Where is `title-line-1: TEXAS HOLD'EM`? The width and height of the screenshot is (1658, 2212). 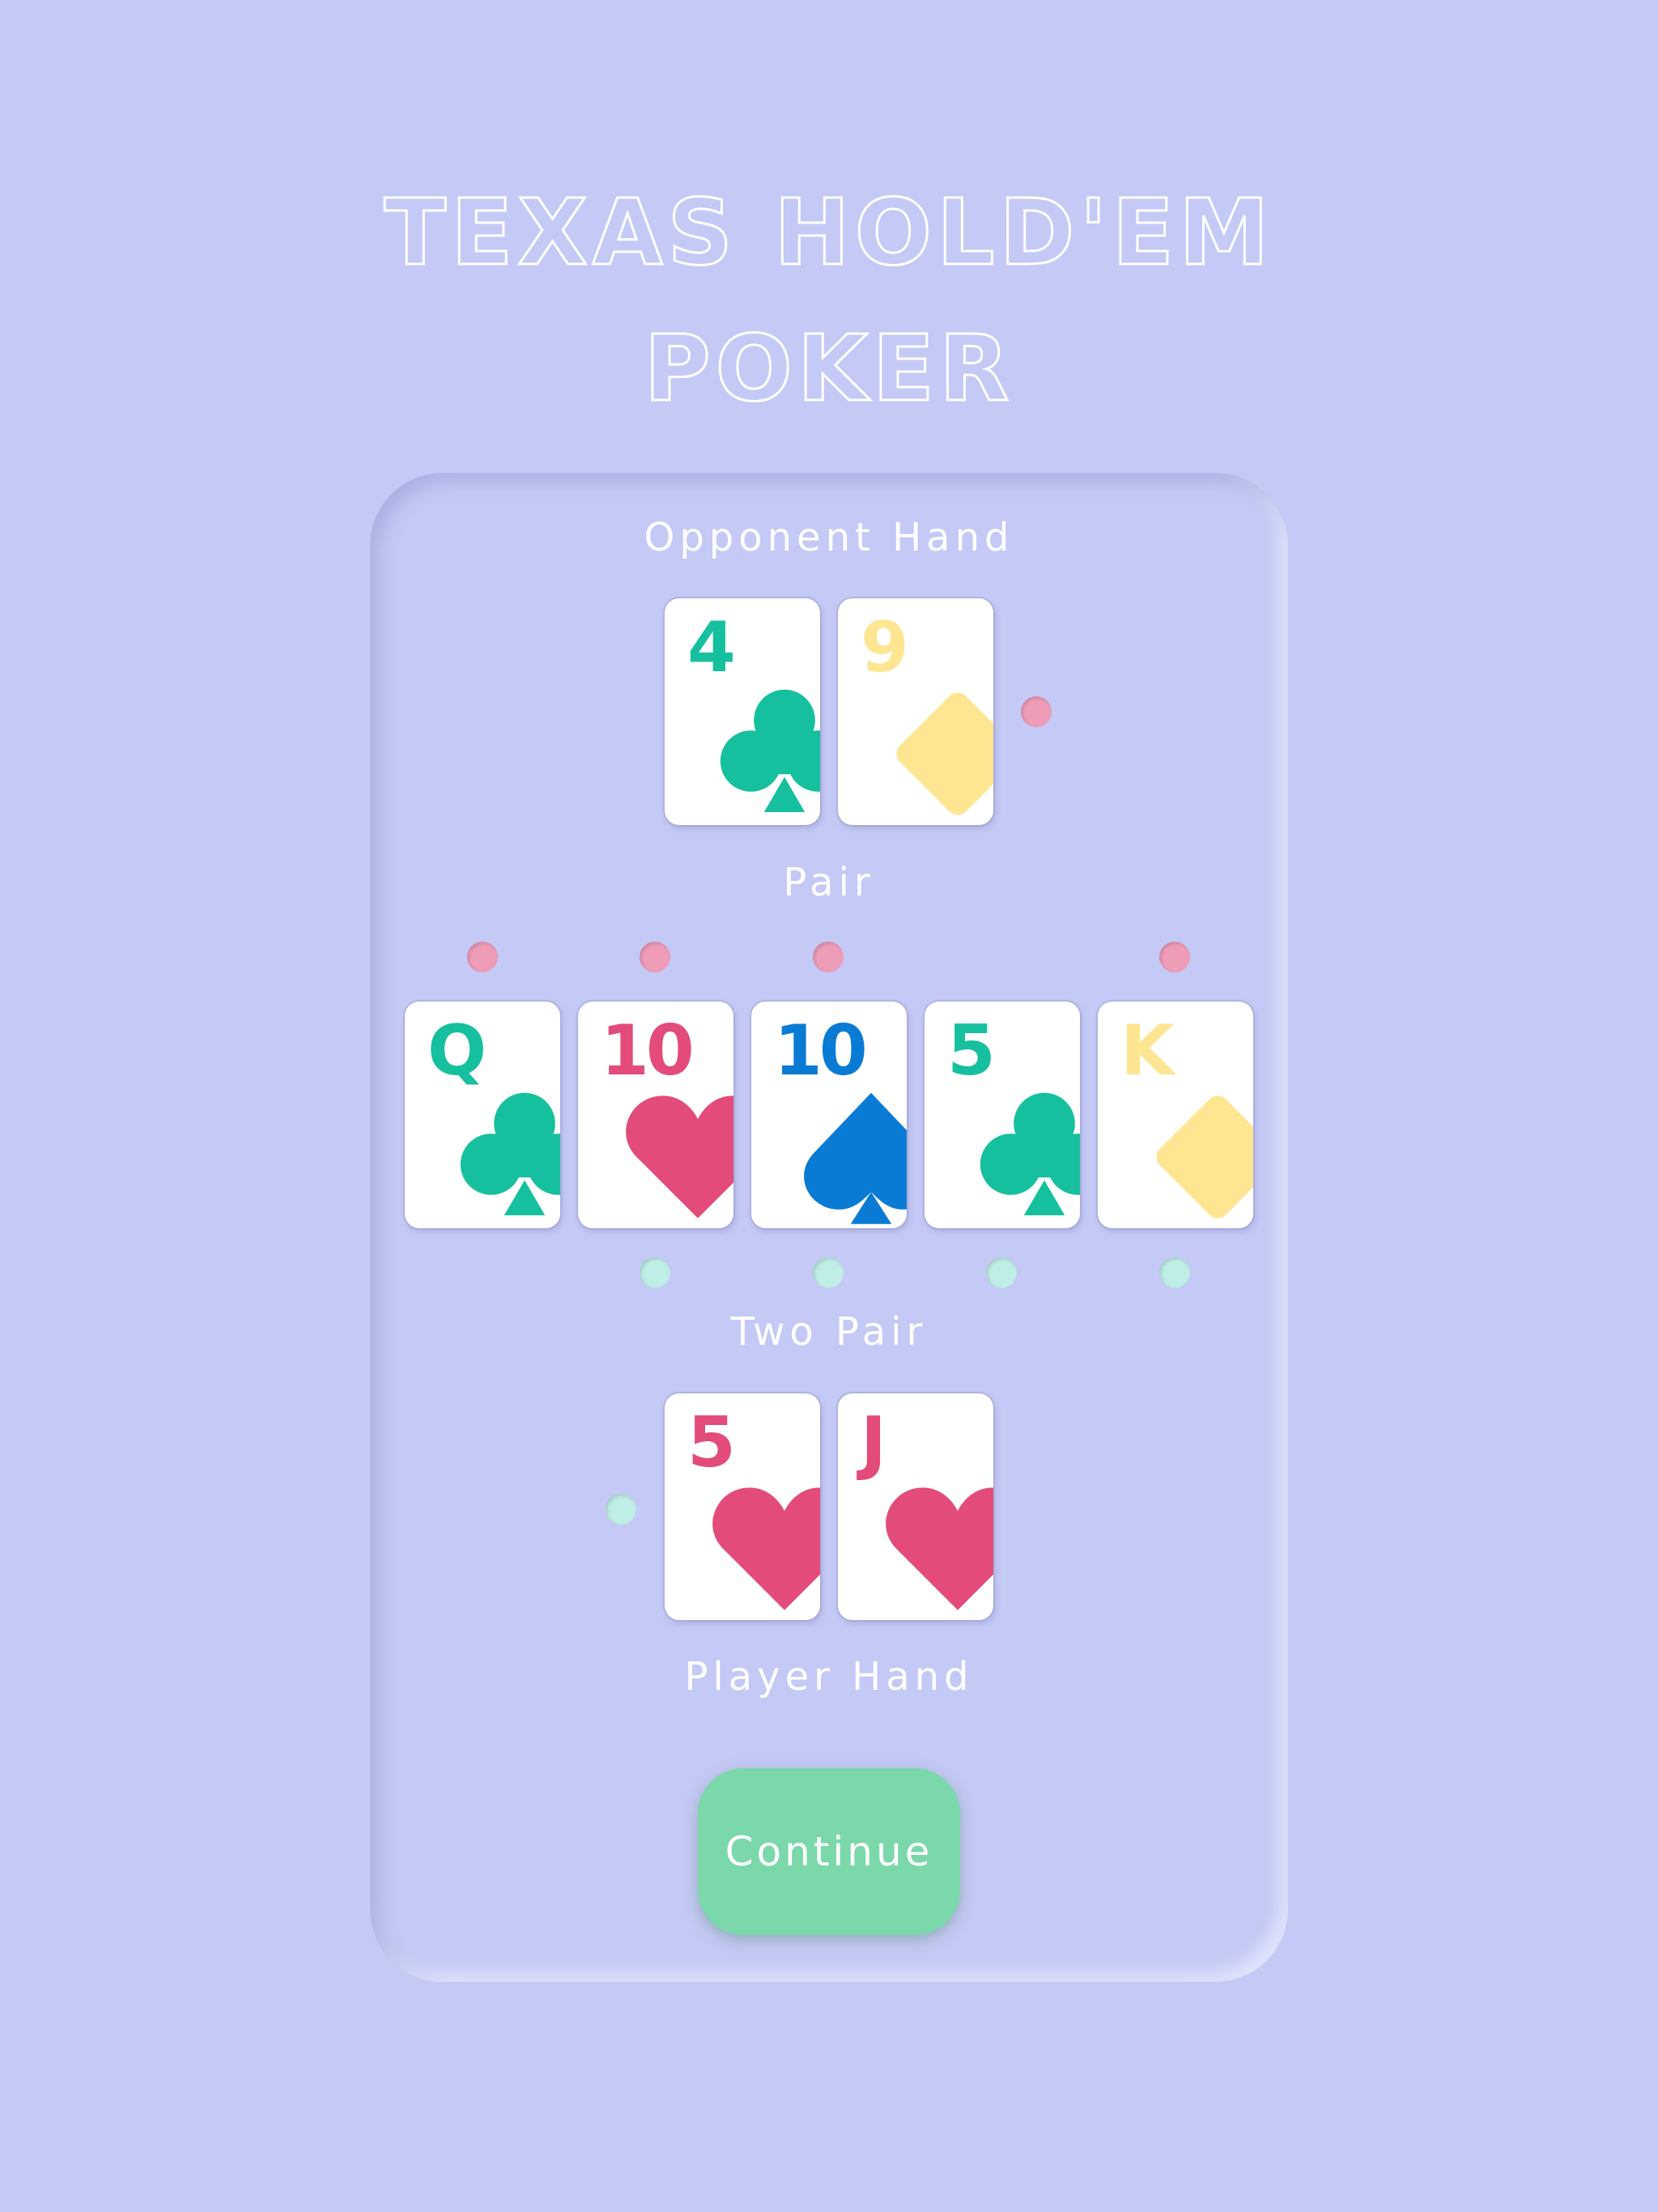
title-line-1: TEXAS HOLD'EM is located at coordinates (828, 234).